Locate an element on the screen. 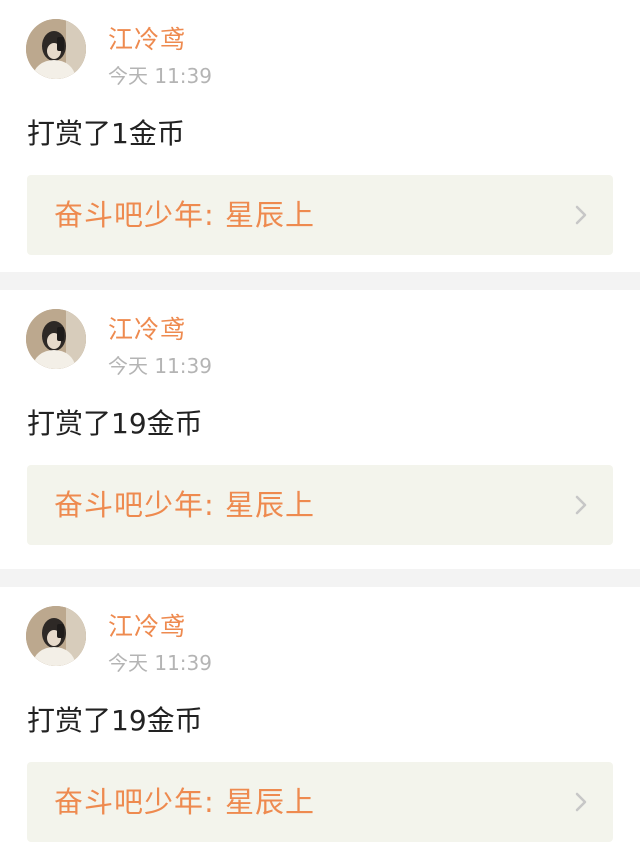 Image resolution: width=640 pixels, height=855 pixels. reward-message: 打赏了1金币 is located at coordinates (106, 133).